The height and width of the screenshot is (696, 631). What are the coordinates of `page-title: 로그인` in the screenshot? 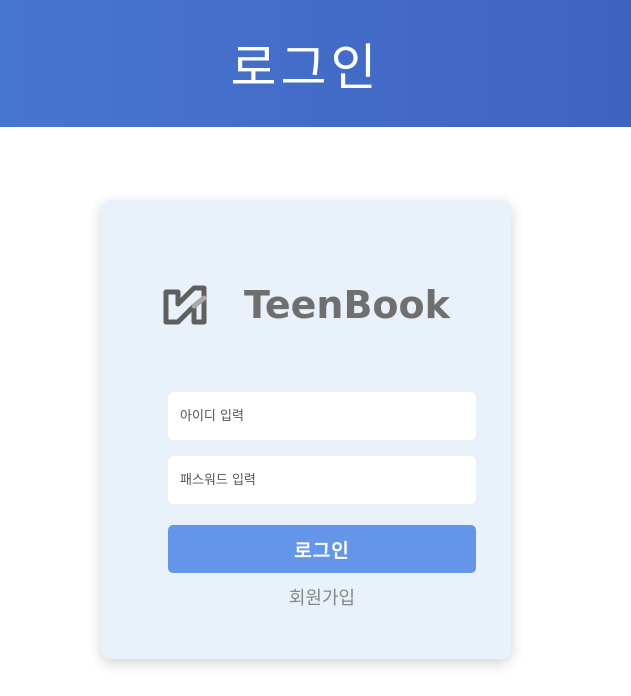 It's located at (305, 67).